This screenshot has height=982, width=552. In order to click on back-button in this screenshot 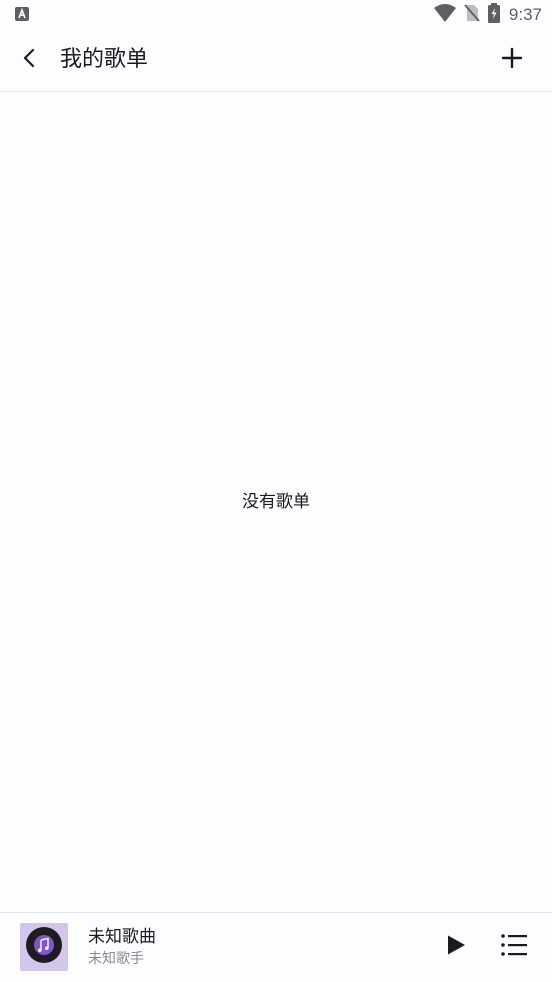, I will do `click(30, 60)`.